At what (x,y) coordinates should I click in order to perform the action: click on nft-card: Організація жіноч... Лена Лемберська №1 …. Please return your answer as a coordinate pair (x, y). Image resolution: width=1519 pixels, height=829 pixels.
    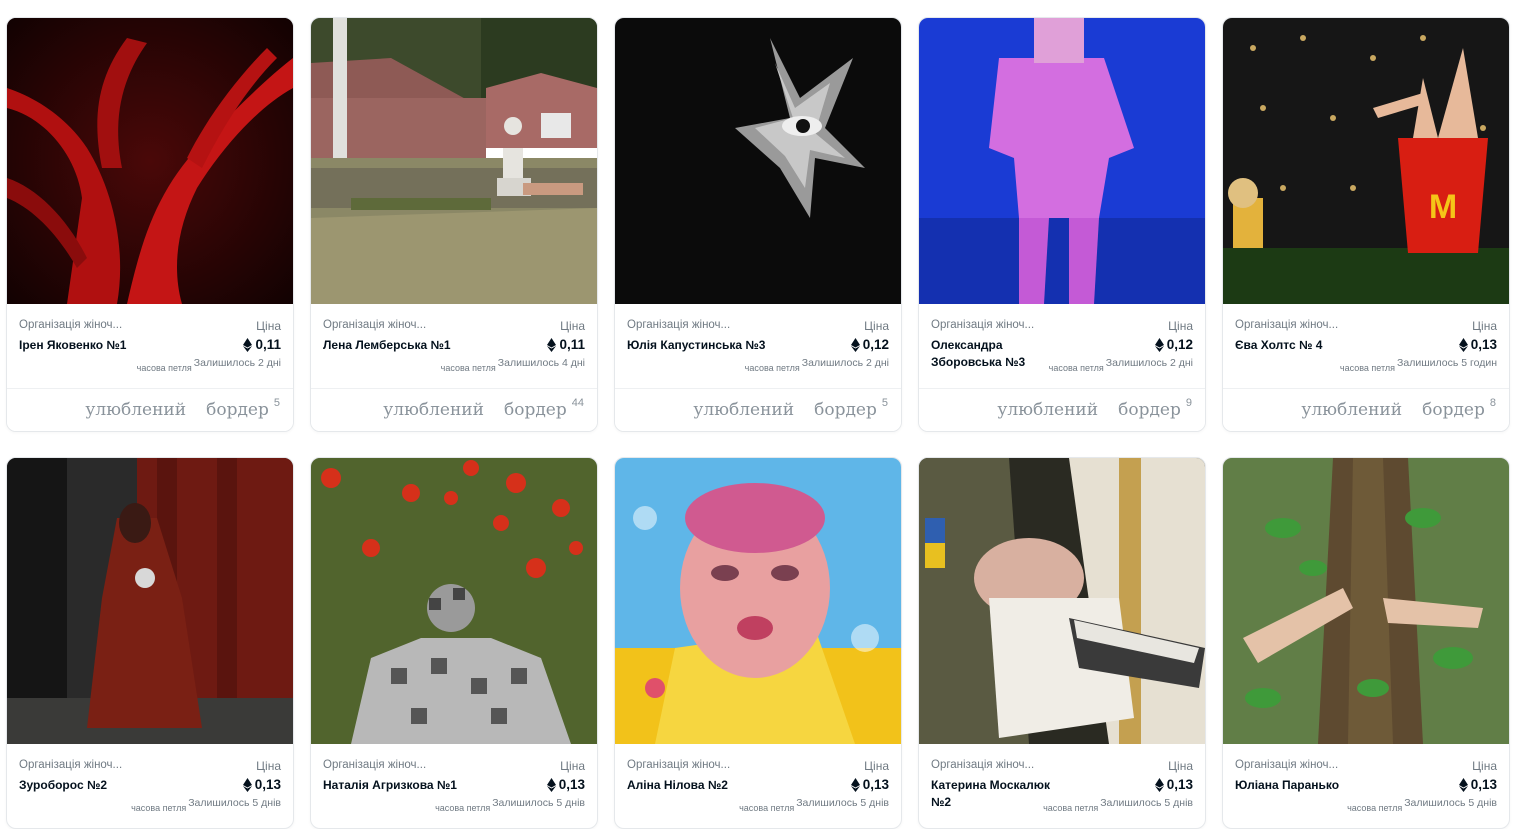
    Looking at the image, I should click on (454, 224).